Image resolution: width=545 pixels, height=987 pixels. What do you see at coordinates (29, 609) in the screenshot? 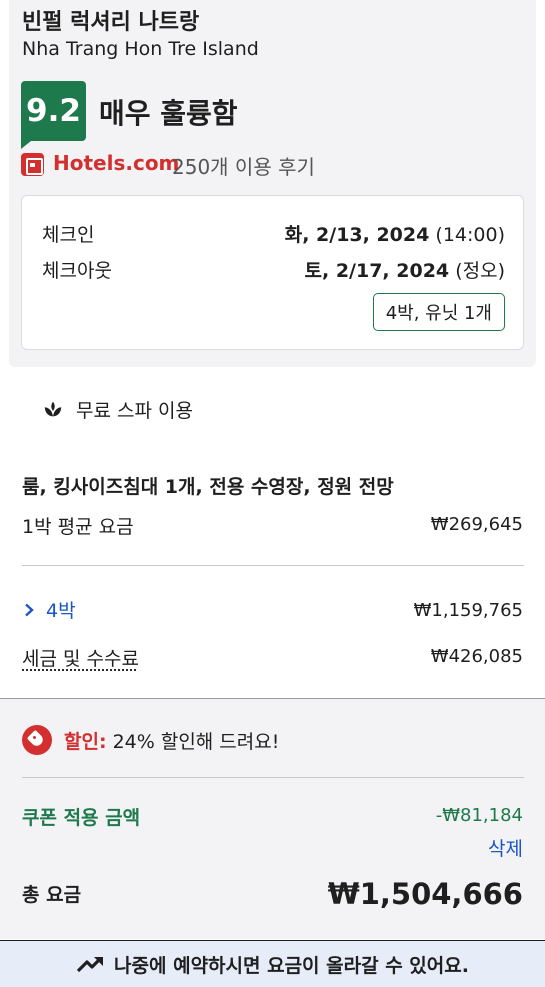
I see `chevron-right-icon` at bounding box center [29, 609].